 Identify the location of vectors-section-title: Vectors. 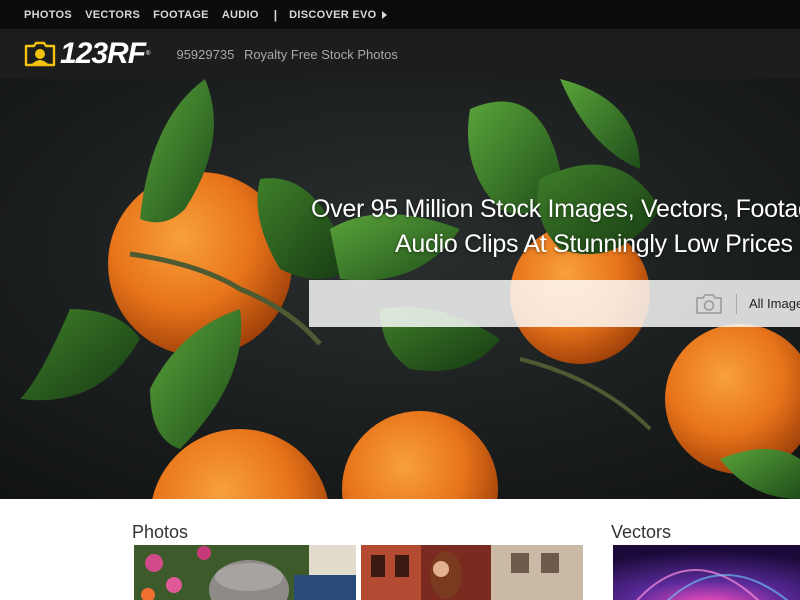
(641, 532).